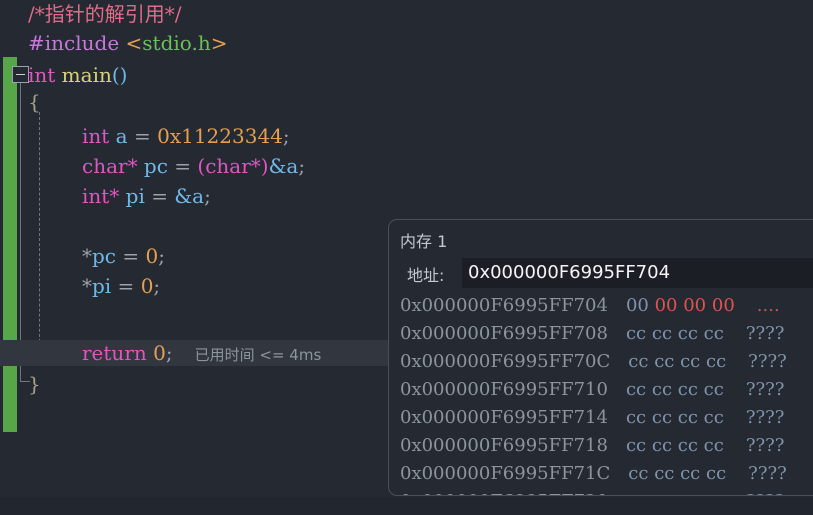  Describe the element at coordinates (505, 361) in the screenshot. I see `memory-row-address: 0x000000F6995FF70C` at that location.